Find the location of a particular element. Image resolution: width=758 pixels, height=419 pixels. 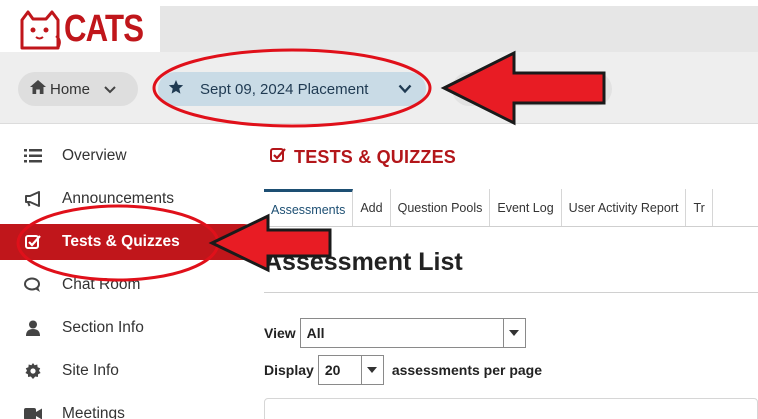

sidebar-item-chat-room: Chat Room is located at coordinates (123, 285).